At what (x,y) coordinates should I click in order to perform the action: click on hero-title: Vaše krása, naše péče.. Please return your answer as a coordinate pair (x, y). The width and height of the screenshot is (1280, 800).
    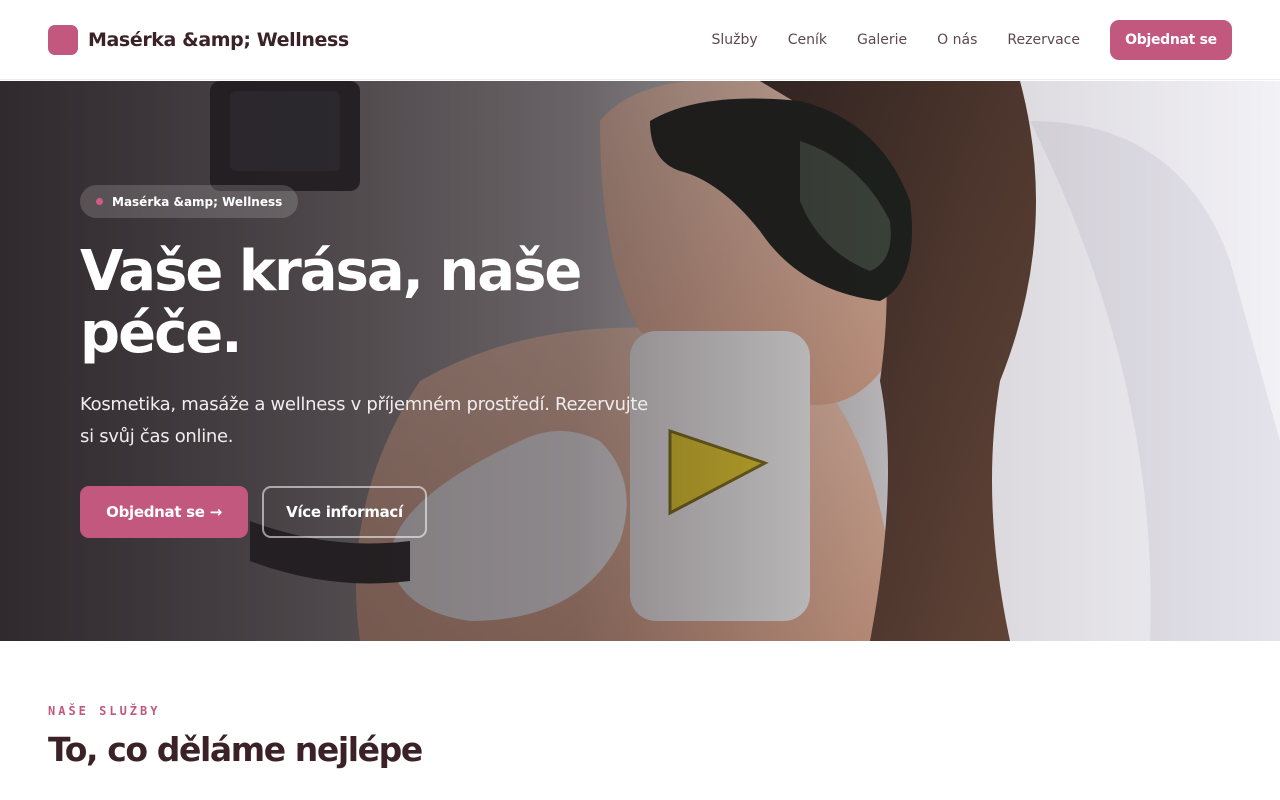
    Looking at the image, I should click on (360, 303).